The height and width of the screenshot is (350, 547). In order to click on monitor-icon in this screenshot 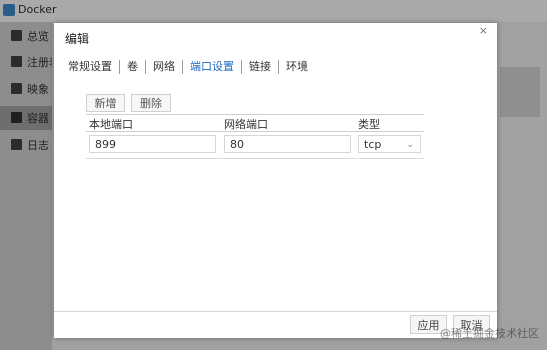, I will do `click(16, 35)`.